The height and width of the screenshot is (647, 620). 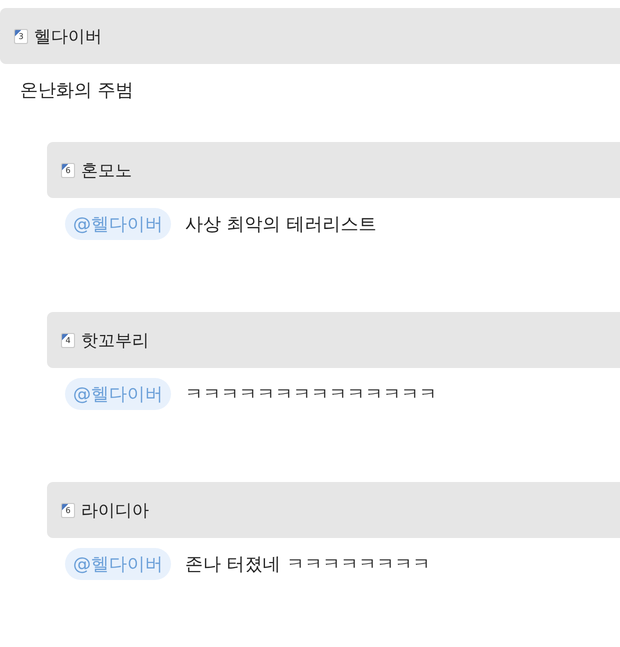 What do you see at coordinates (106, 171) in the screenshot?
I see `author-name: 혼모노` at bounding box center [106, 171].